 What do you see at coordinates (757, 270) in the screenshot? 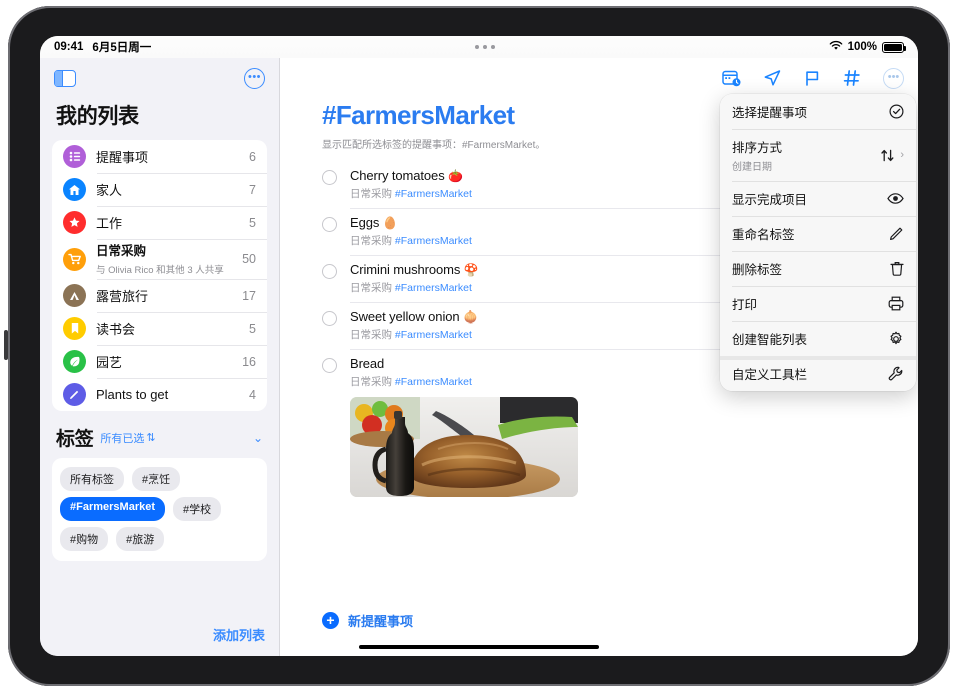
I see `menu-item-label: 删除标签` at bounding box center [757, 270].